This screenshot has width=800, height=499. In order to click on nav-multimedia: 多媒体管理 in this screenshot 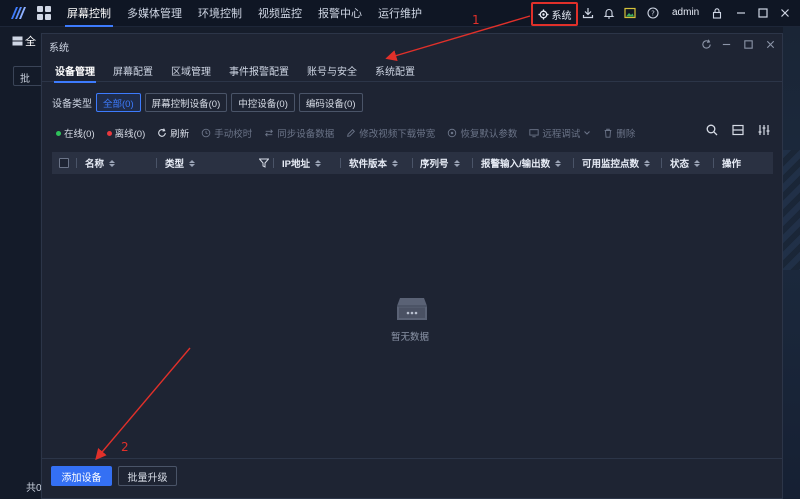, I will do `click(154, 13)`.